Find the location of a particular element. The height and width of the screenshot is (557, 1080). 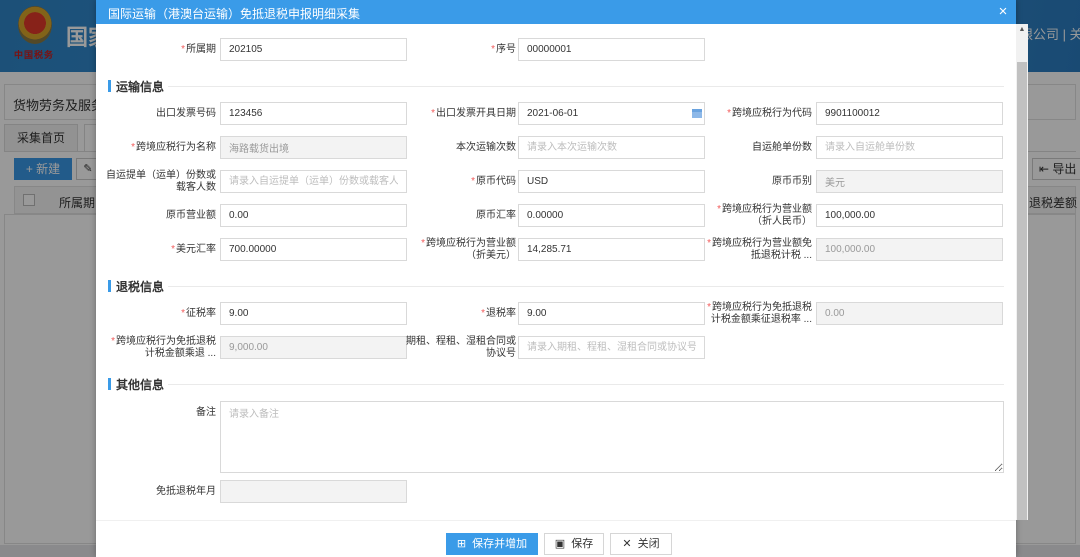

label-revenue-usd: *跨境应税行为营业额（折美元） is located at coordinates (468, 249).